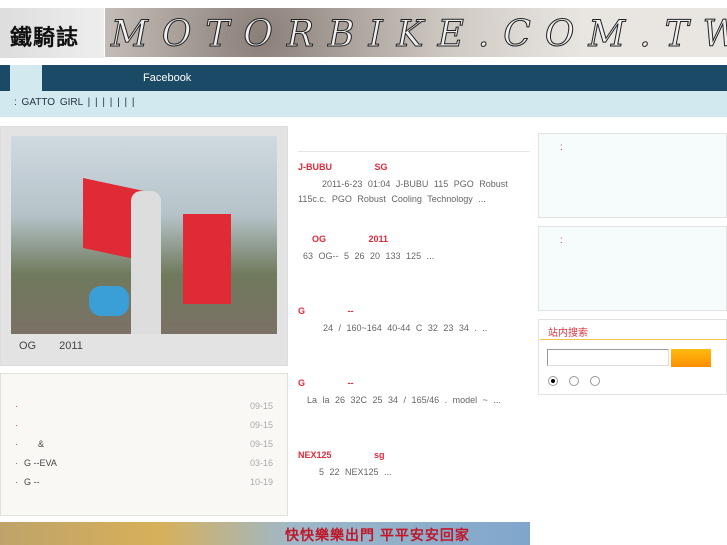 The width and height of the screenshot is (727, 545). I want to click on main-nav, so click(363, 78).